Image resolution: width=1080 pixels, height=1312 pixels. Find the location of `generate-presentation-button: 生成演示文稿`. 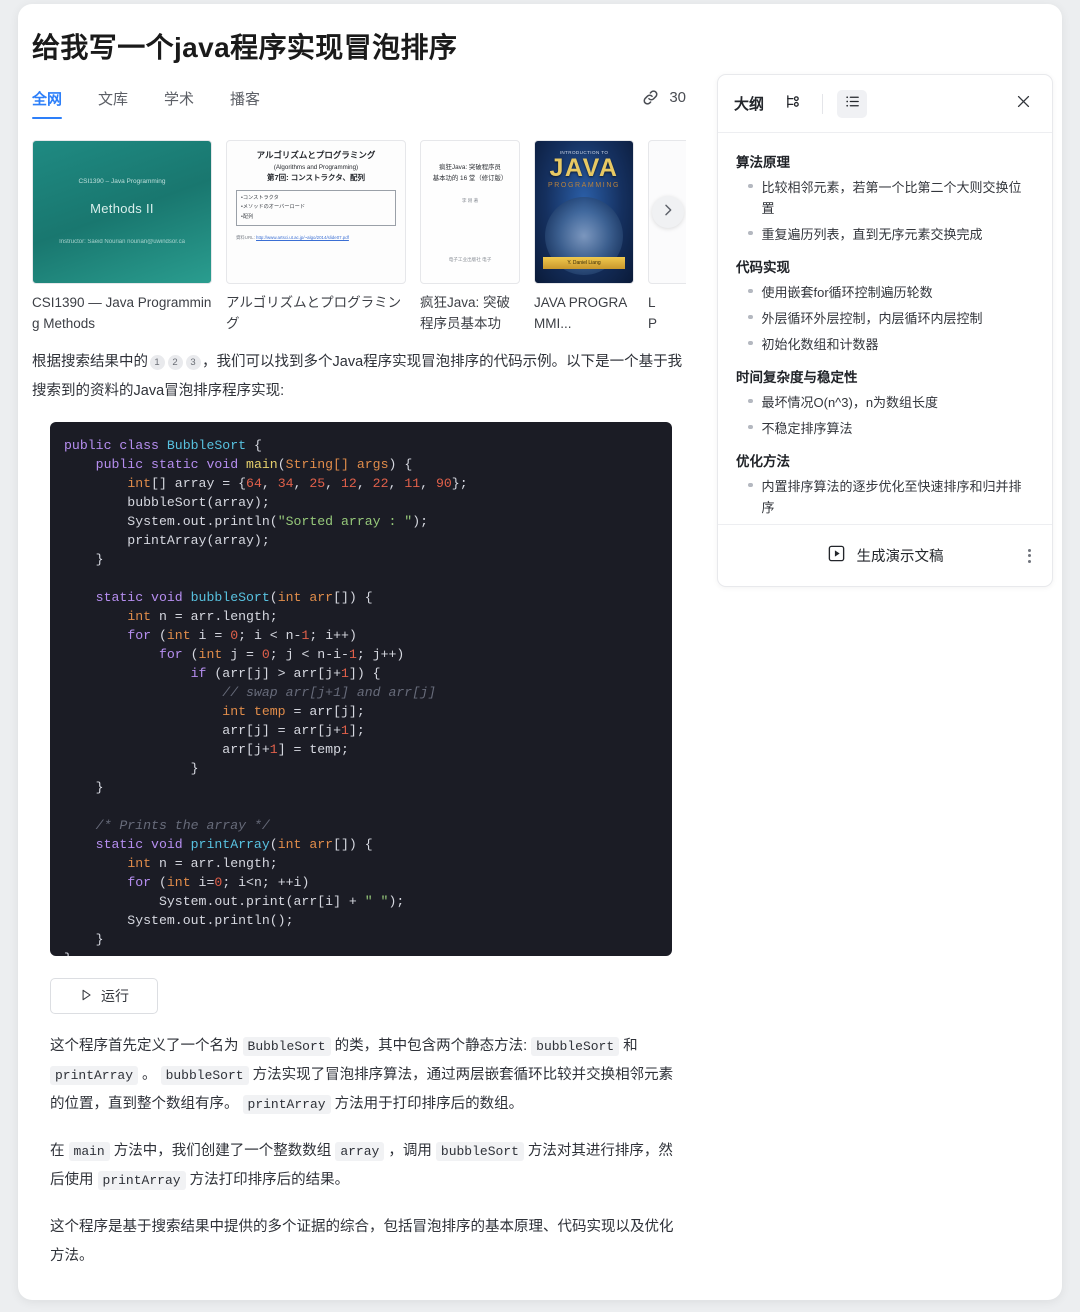

generate-presentation-button: 生成演示文稿 is located at coordinates (885, 555).